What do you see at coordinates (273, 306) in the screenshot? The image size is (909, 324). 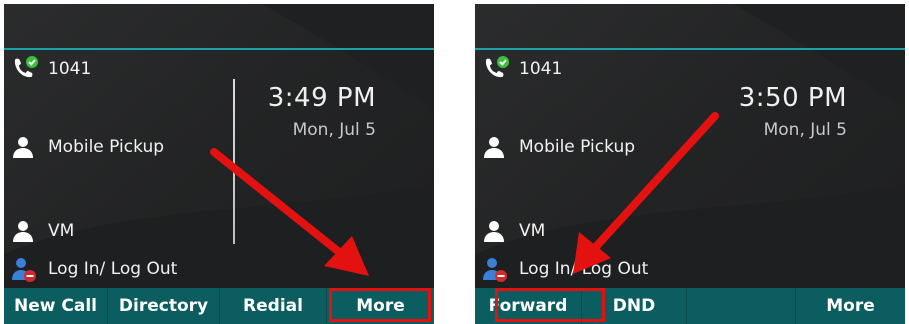 I see `softkey-redial: Redial` at bounding box center [273, 306].